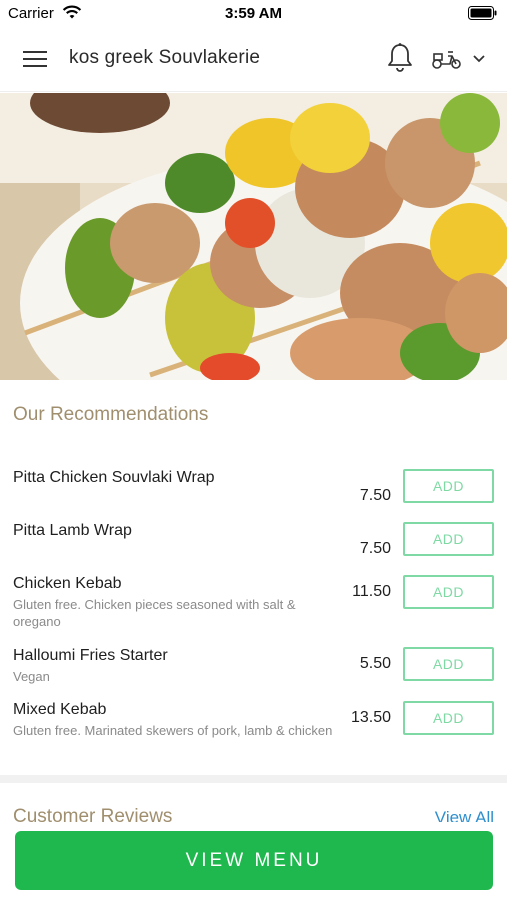  I want to click on item-name: Chicken Kebab, so click(67, 583).